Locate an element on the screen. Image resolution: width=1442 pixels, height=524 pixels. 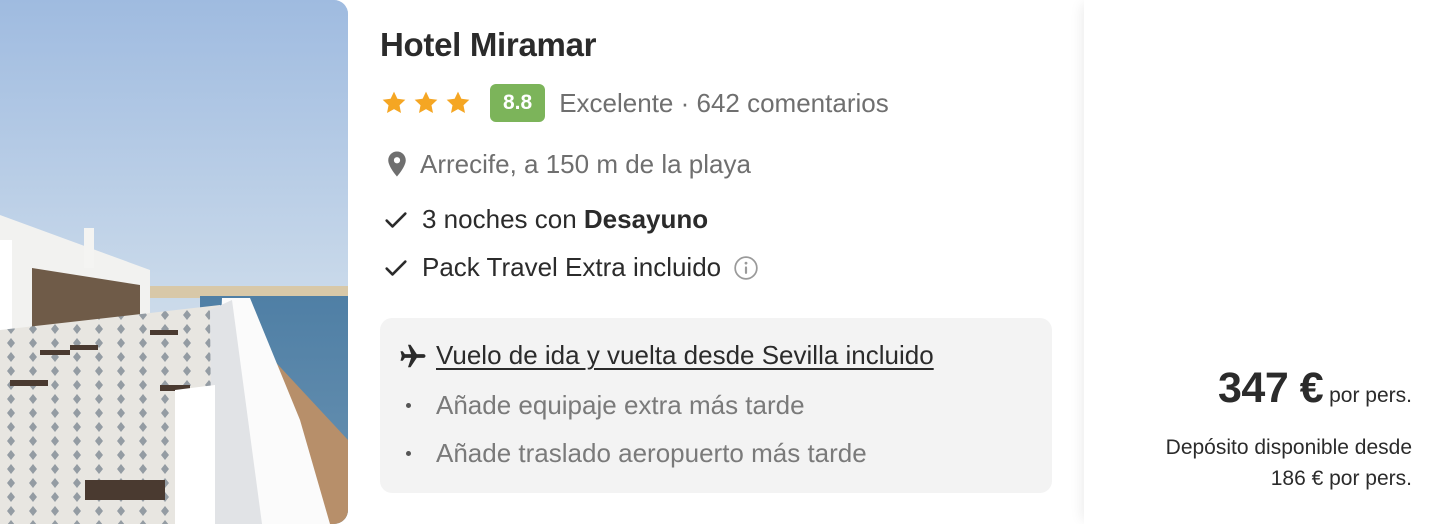
star-rating is located at coordinates (428, 103).